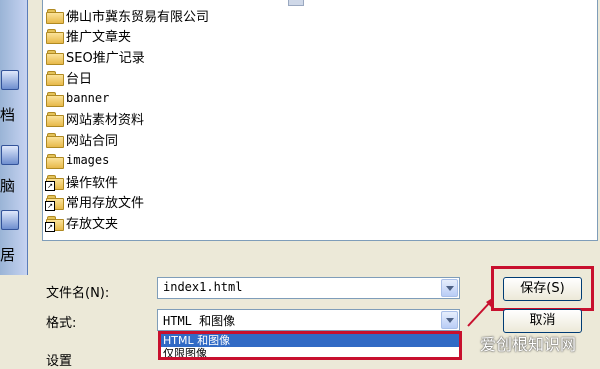 Image resolution: width=600 pixels, height=369 pixels. Describe the element at coordinates (138, 17) in the screenshot. I see `list-item-label: 佛山市冀东贸易有限公司` at that location.